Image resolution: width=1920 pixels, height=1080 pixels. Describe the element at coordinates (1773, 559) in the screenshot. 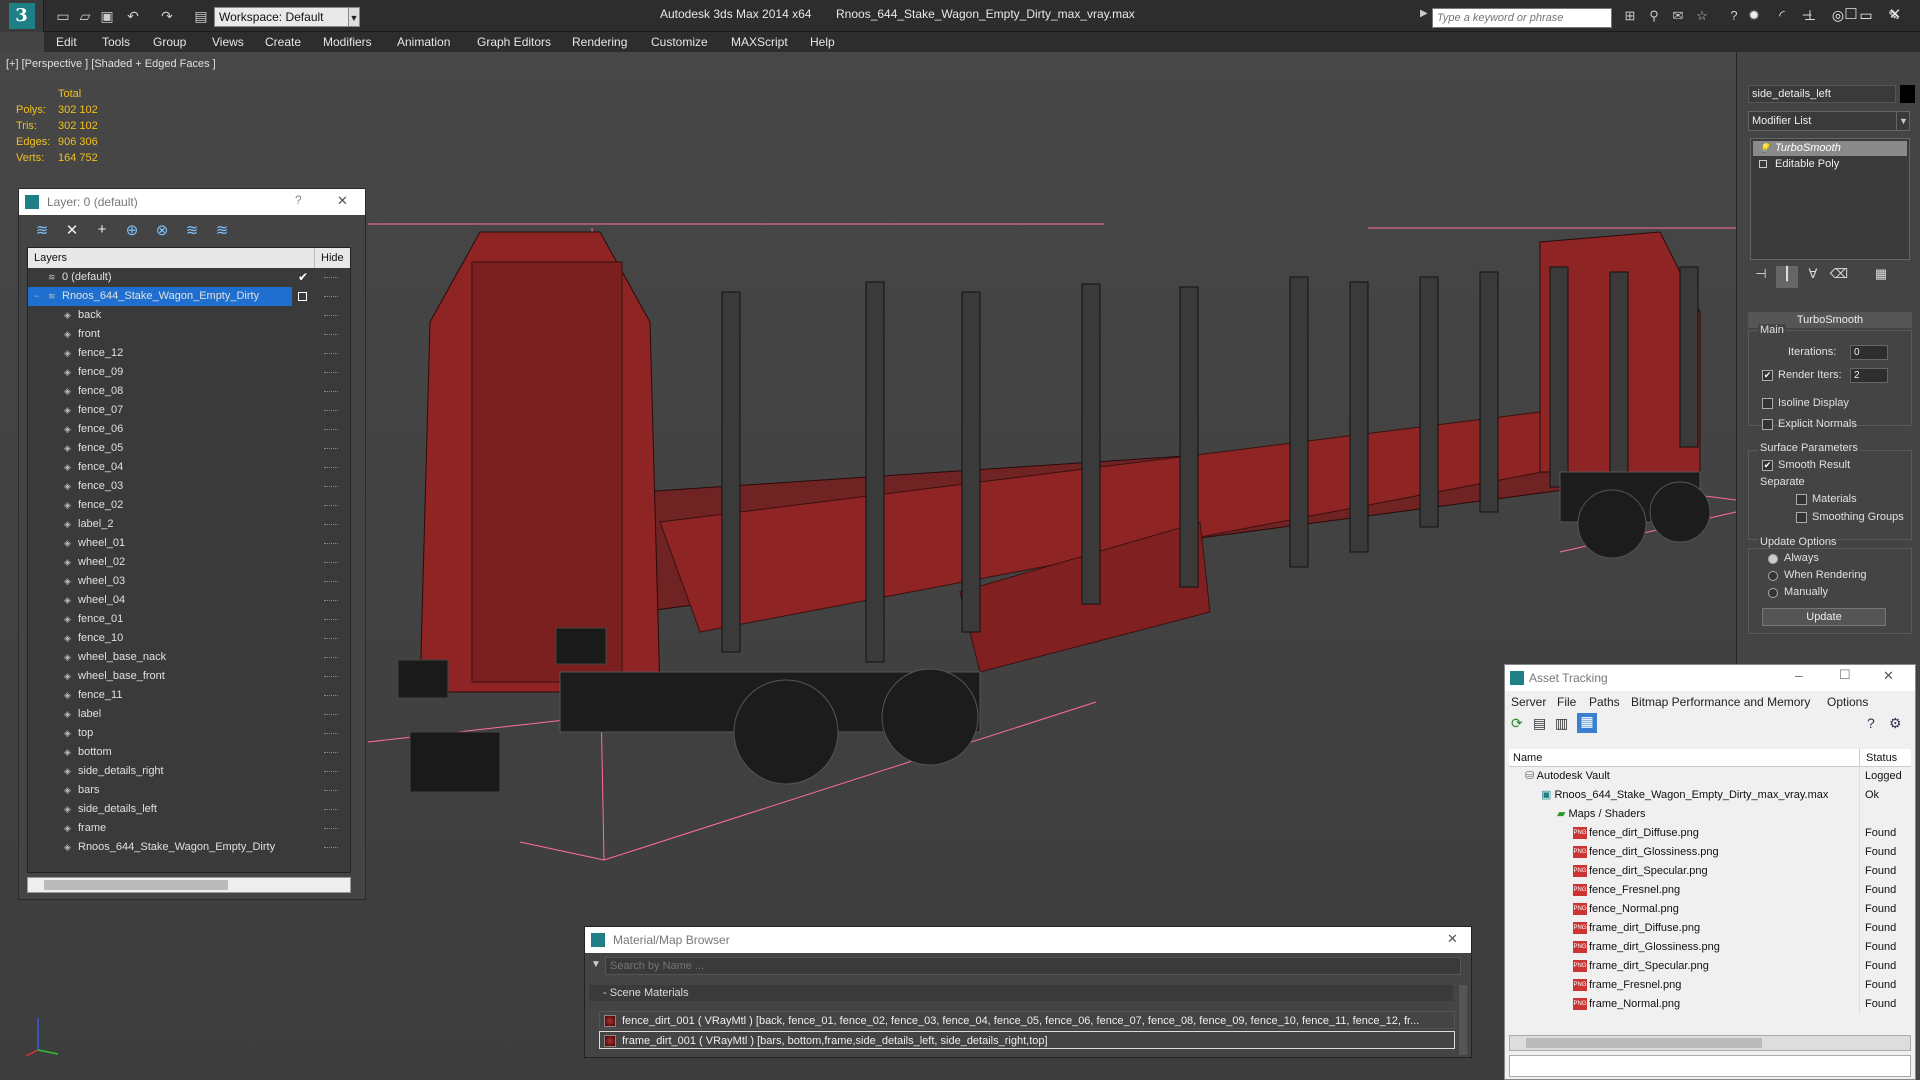

I see `always-radio` at that location.